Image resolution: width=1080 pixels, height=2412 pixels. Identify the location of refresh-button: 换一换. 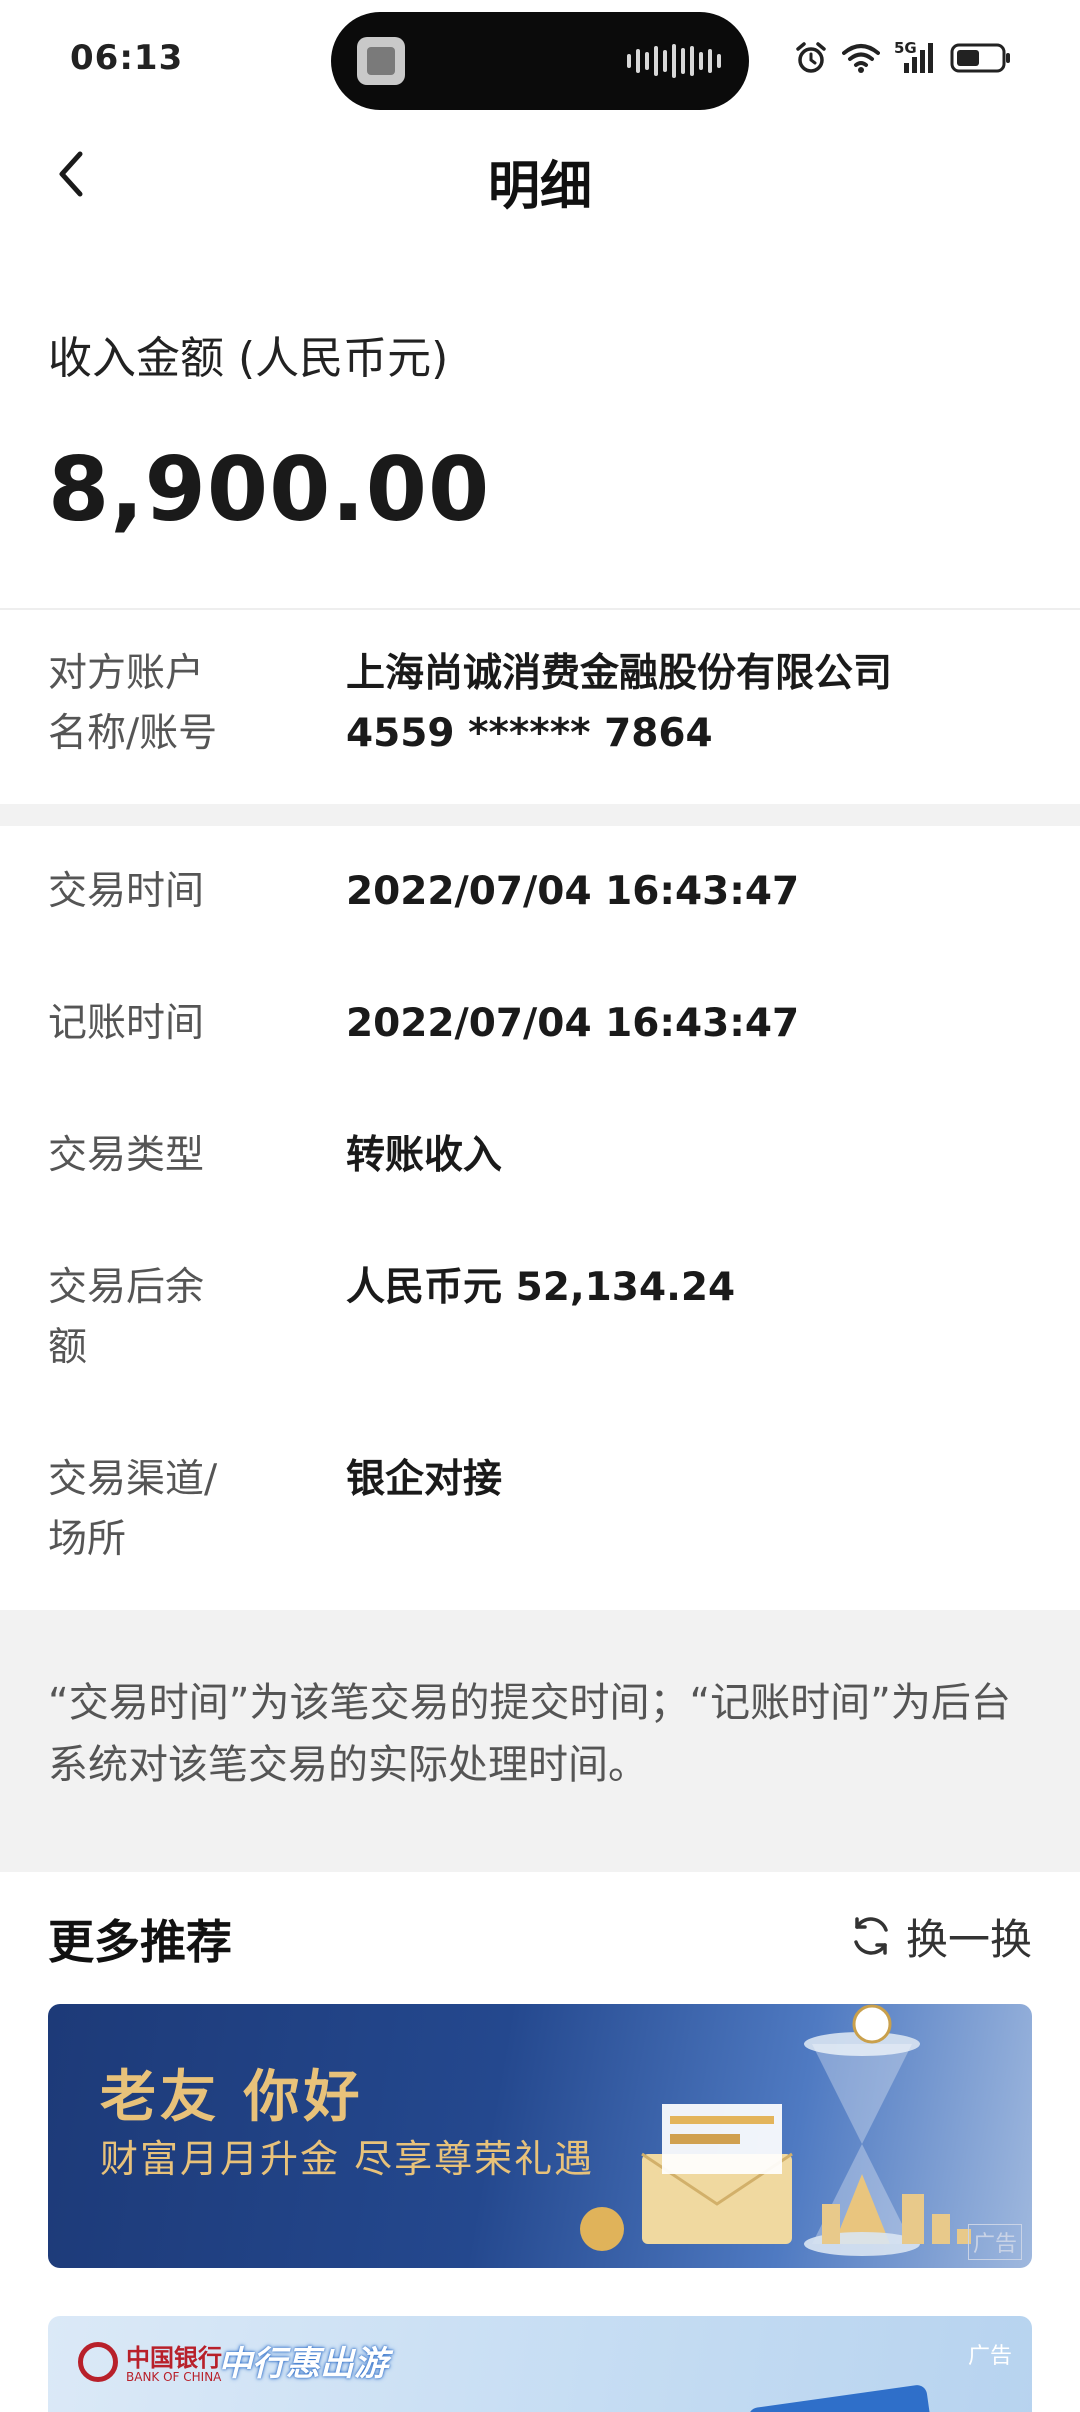
(940, 1936).